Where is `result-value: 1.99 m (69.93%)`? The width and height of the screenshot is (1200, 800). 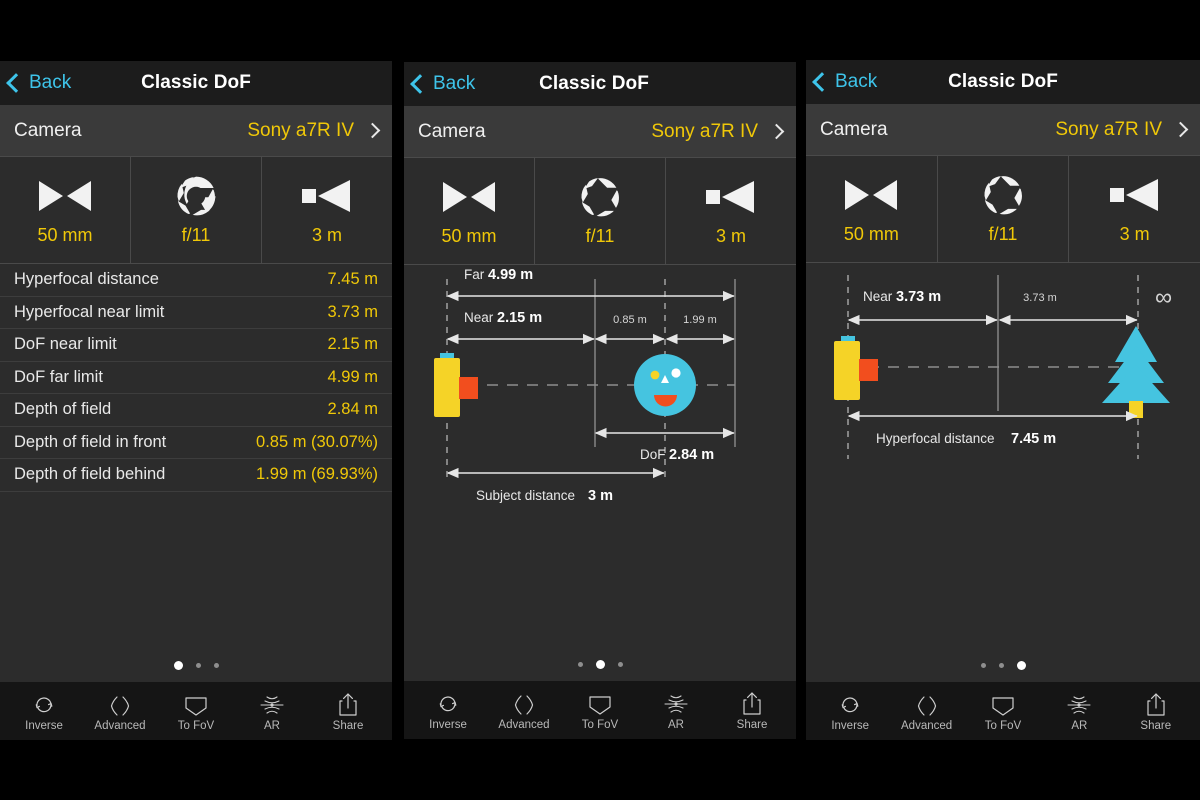 result-value: 1.99 m (69.93%) is located at coordinates (317, 474).